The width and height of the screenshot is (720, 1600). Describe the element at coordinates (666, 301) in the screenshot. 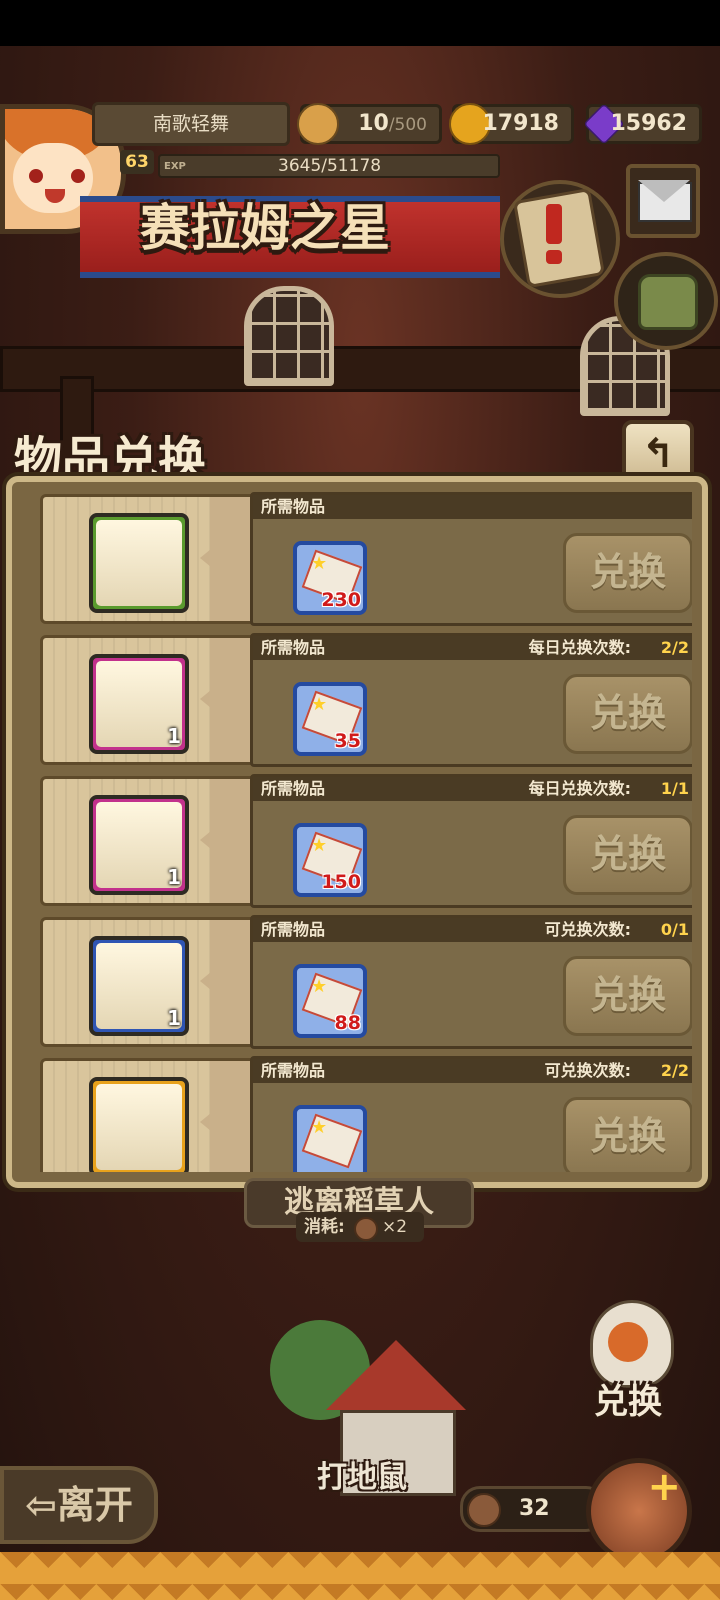

I see `backpack-icon` at that location.